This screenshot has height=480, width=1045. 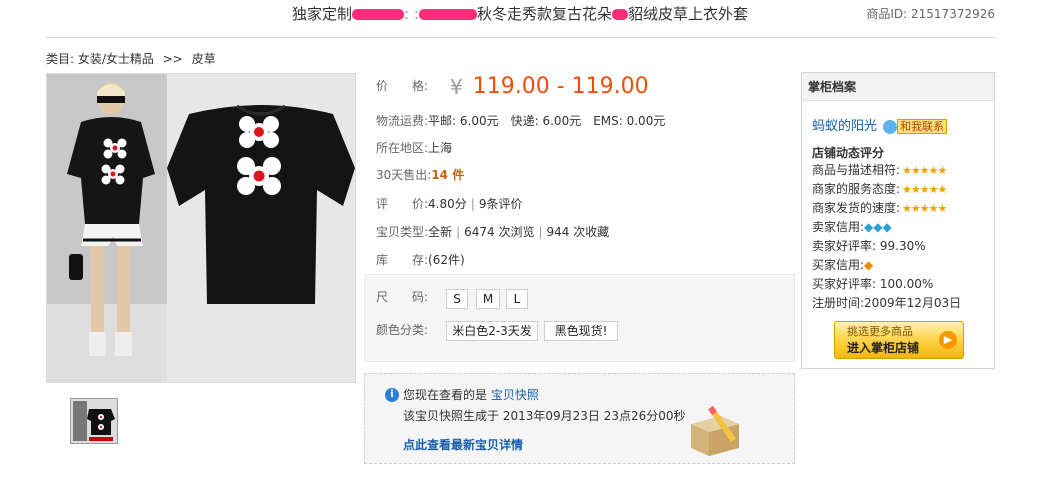 I want to click on stock-label: 库 存:, so click(x=402, y=260).